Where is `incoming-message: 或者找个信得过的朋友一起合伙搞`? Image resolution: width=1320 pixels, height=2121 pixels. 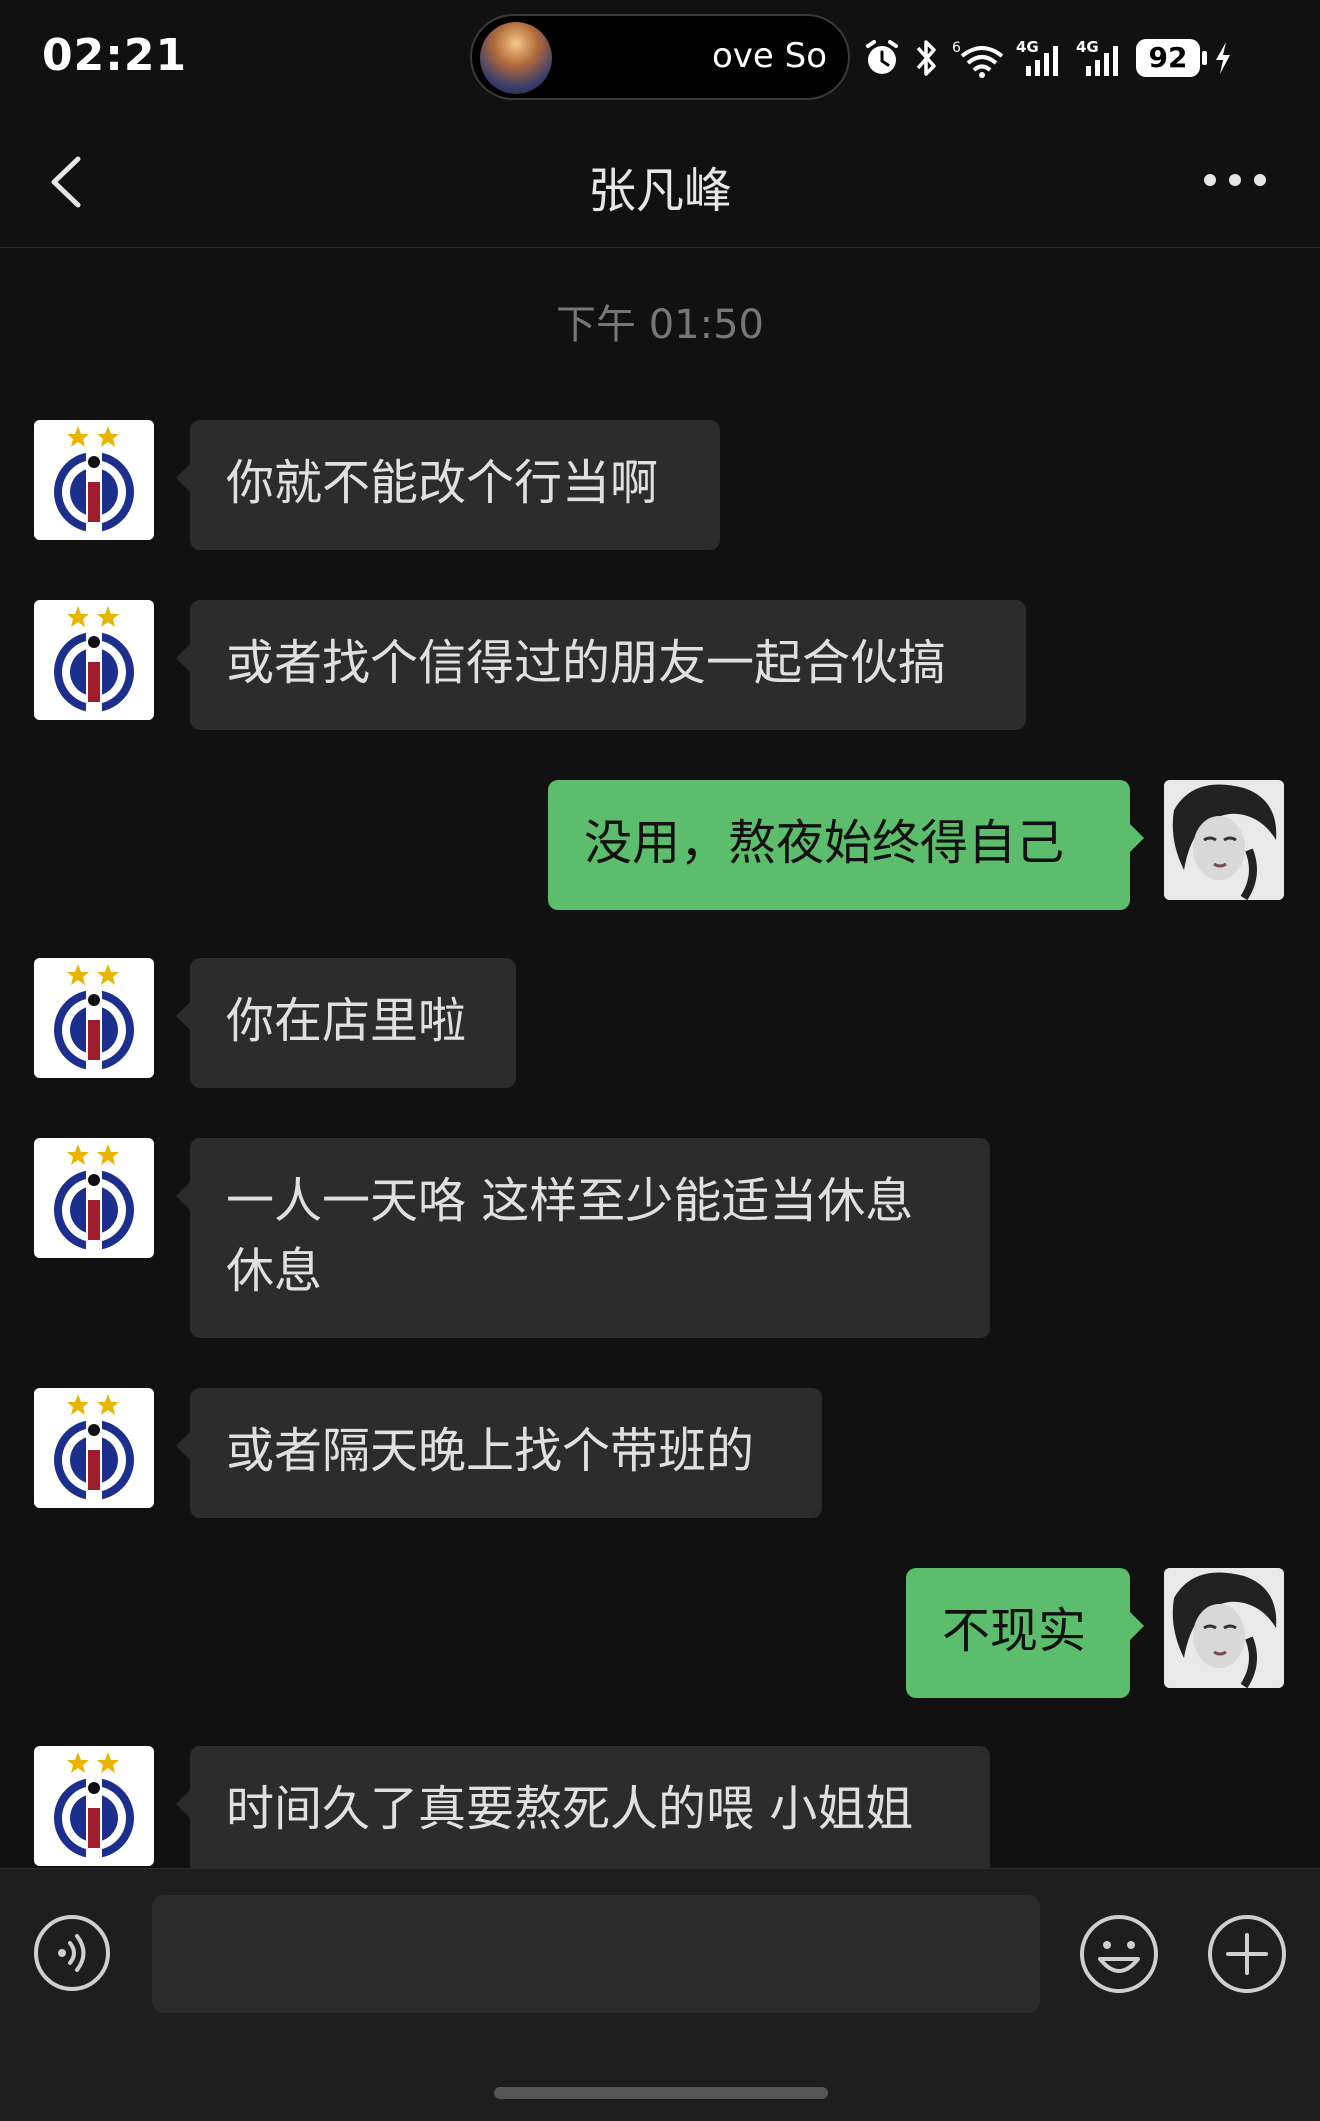 incoming-message: 或者找个信得过的朋友一起合伙搞 is located at coordinates (601, 665).